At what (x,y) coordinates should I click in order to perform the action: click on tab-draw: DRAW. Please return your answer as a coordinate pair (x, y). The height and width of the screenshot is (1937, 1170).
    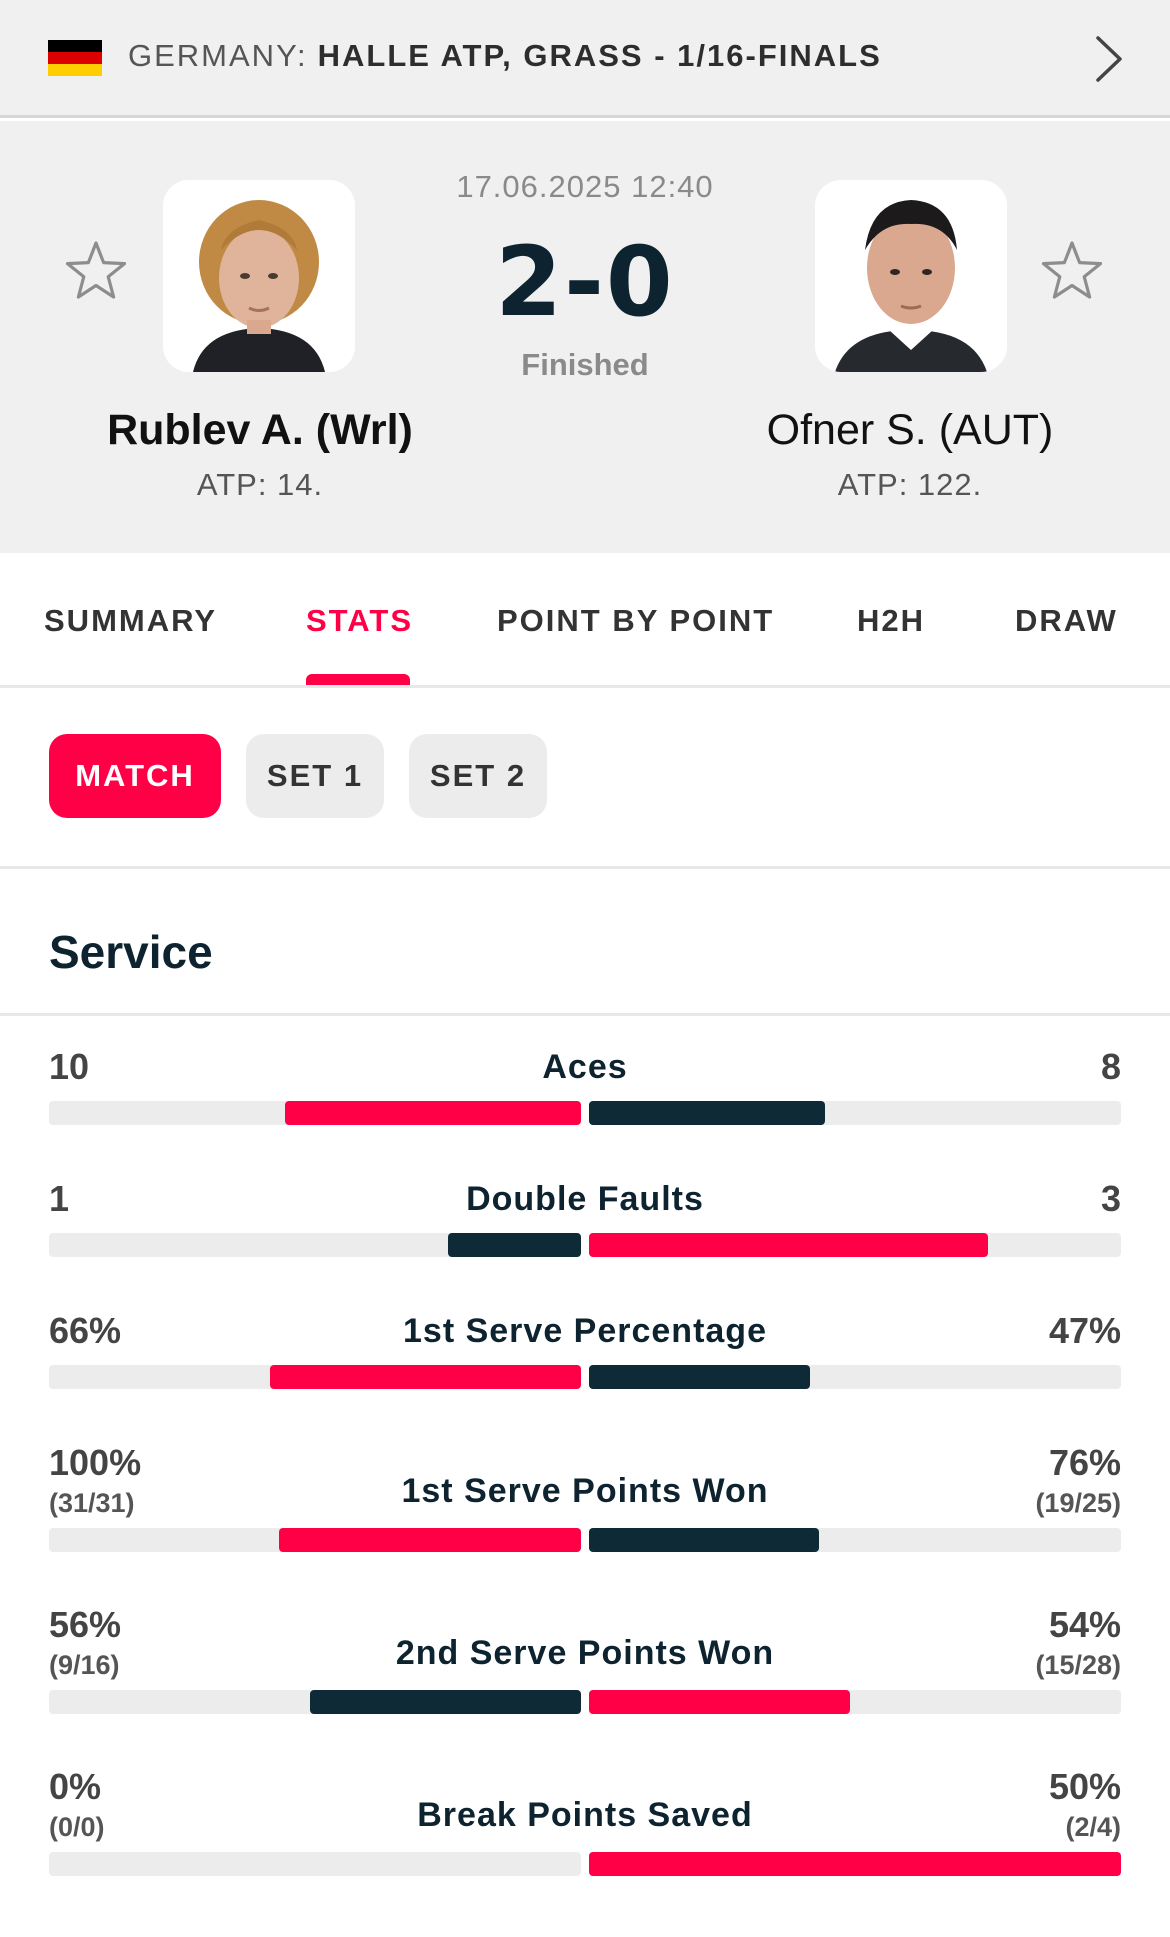
    Looking at the image, I should click on (1066, 621).